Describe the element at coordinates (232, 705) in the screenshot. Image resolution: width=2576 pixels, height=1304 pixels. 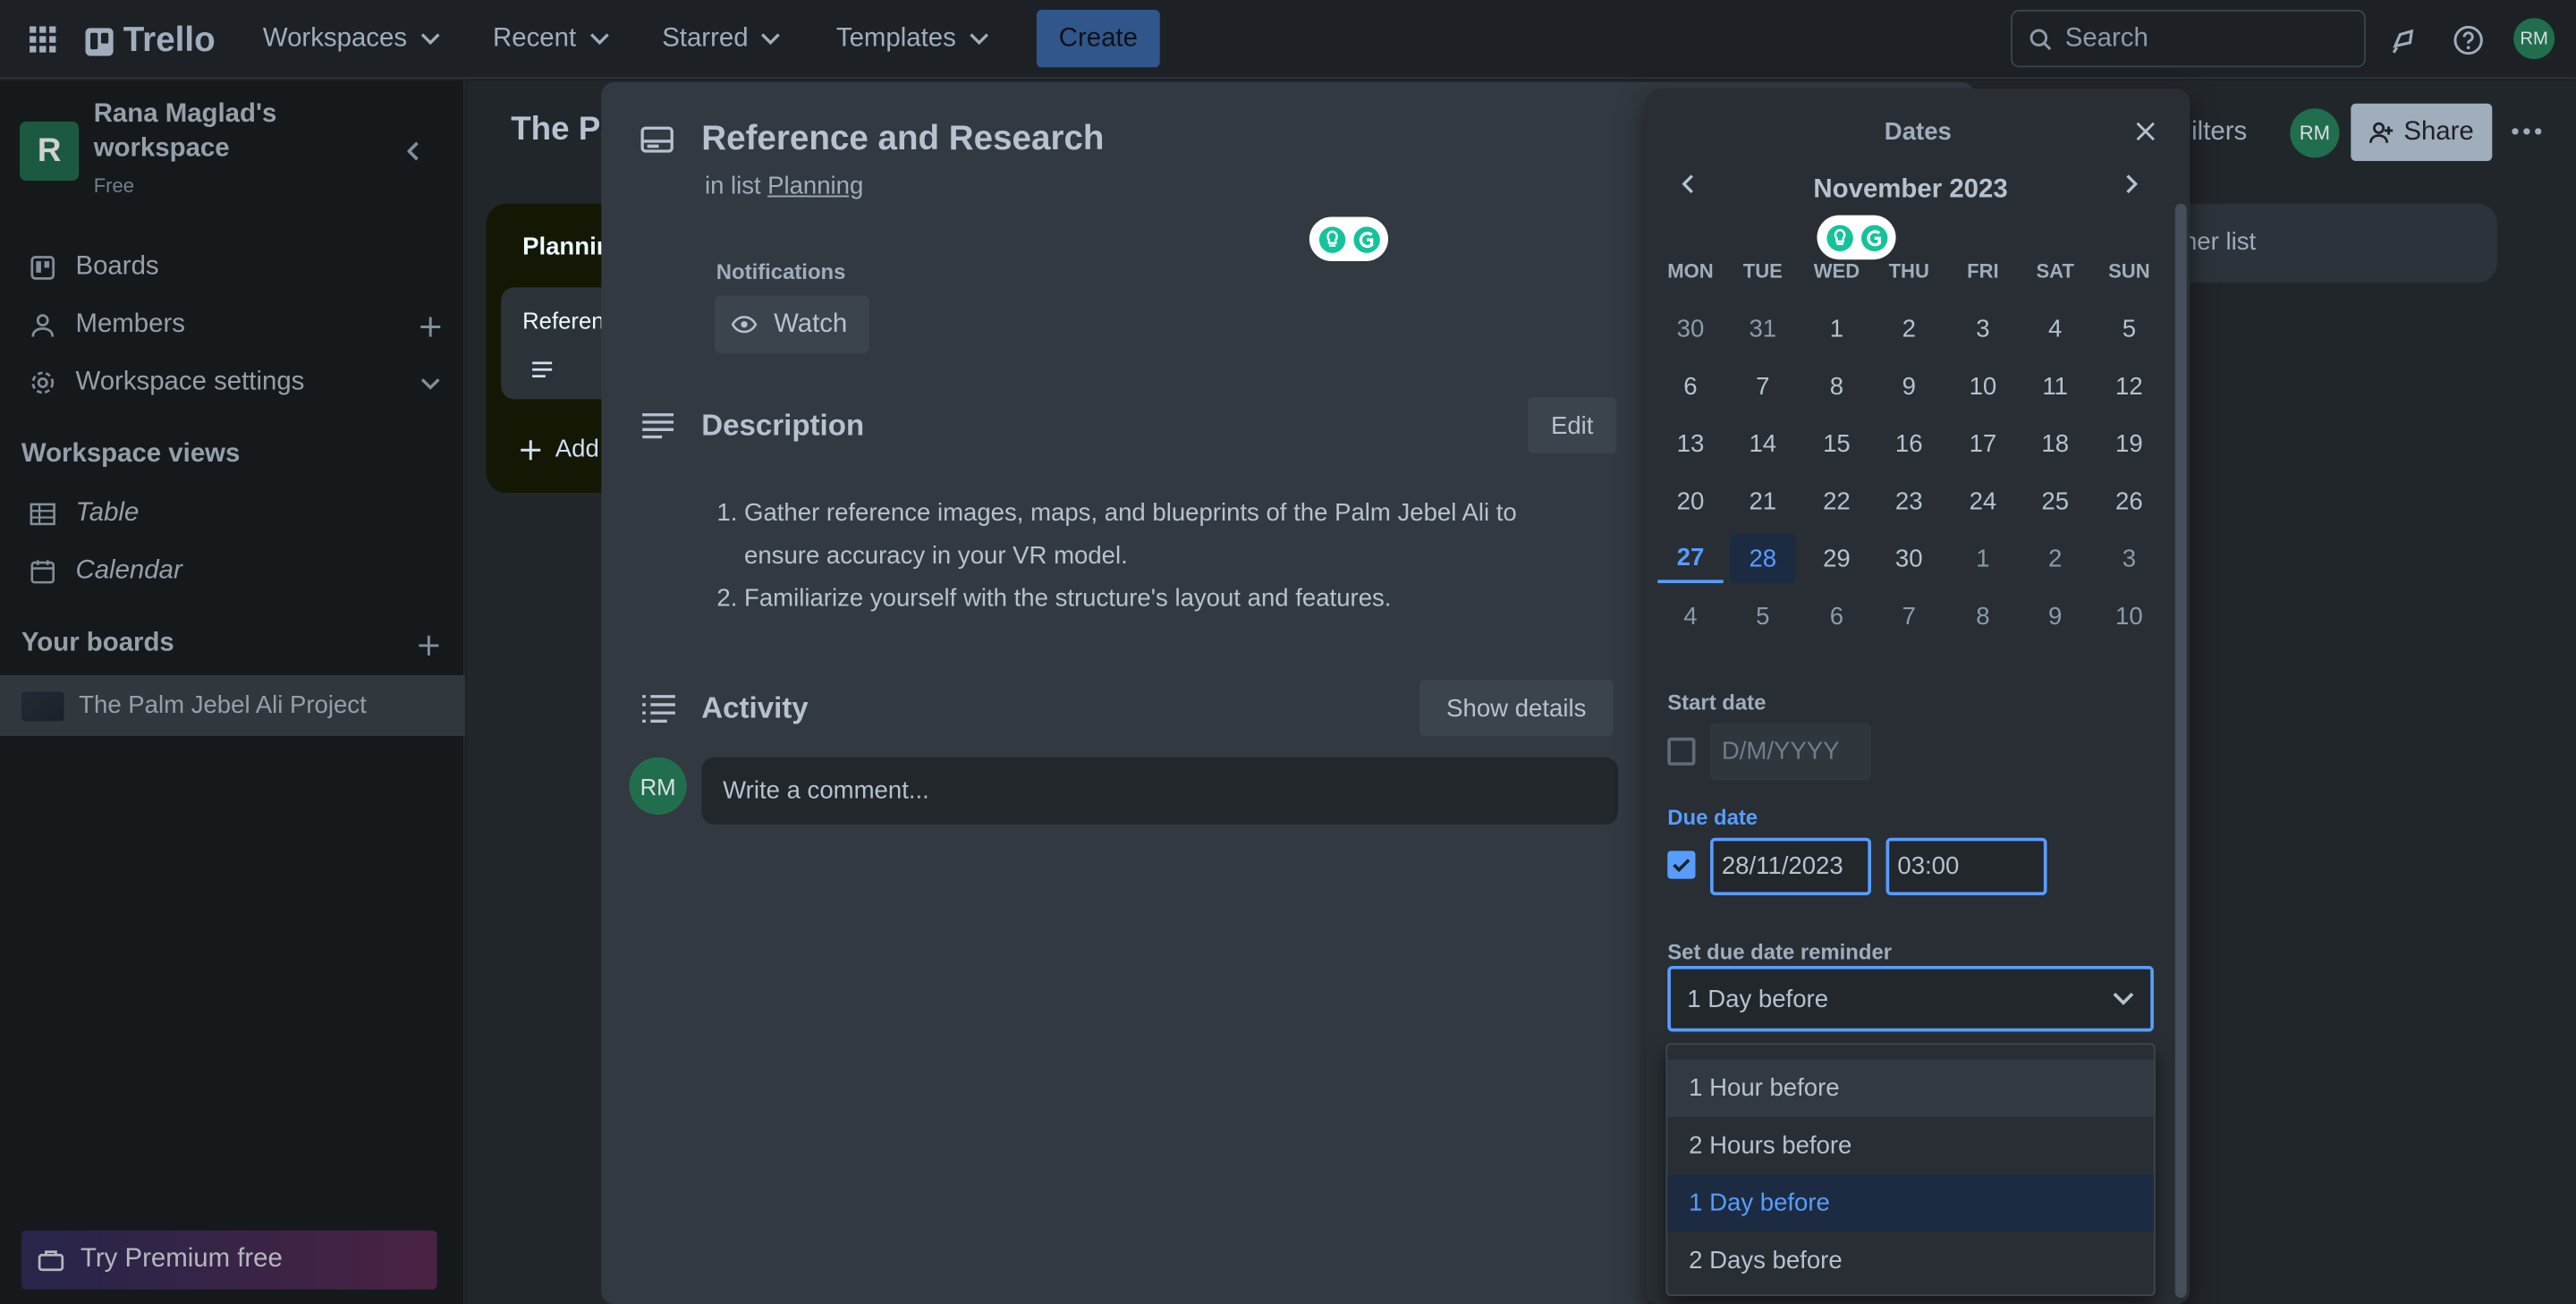
I see `sidebar-board-item: The Palm Jebel Ali Project` at that location.